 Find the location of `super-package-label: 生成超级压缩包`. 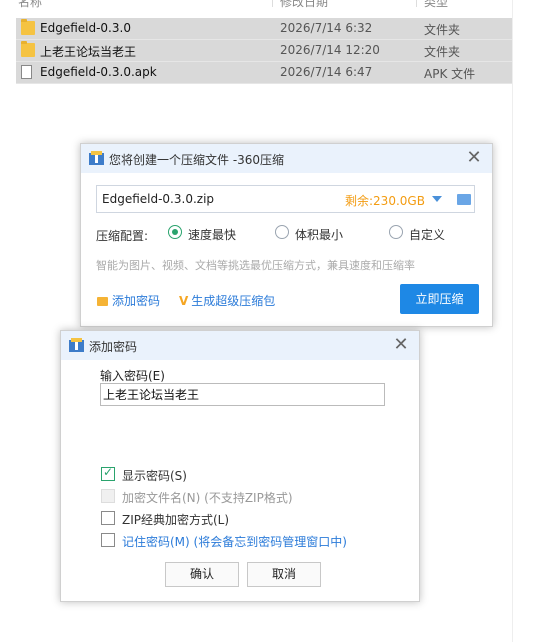

super-package-label: 生成超级压缩包 is located at coordinates (233, 301).